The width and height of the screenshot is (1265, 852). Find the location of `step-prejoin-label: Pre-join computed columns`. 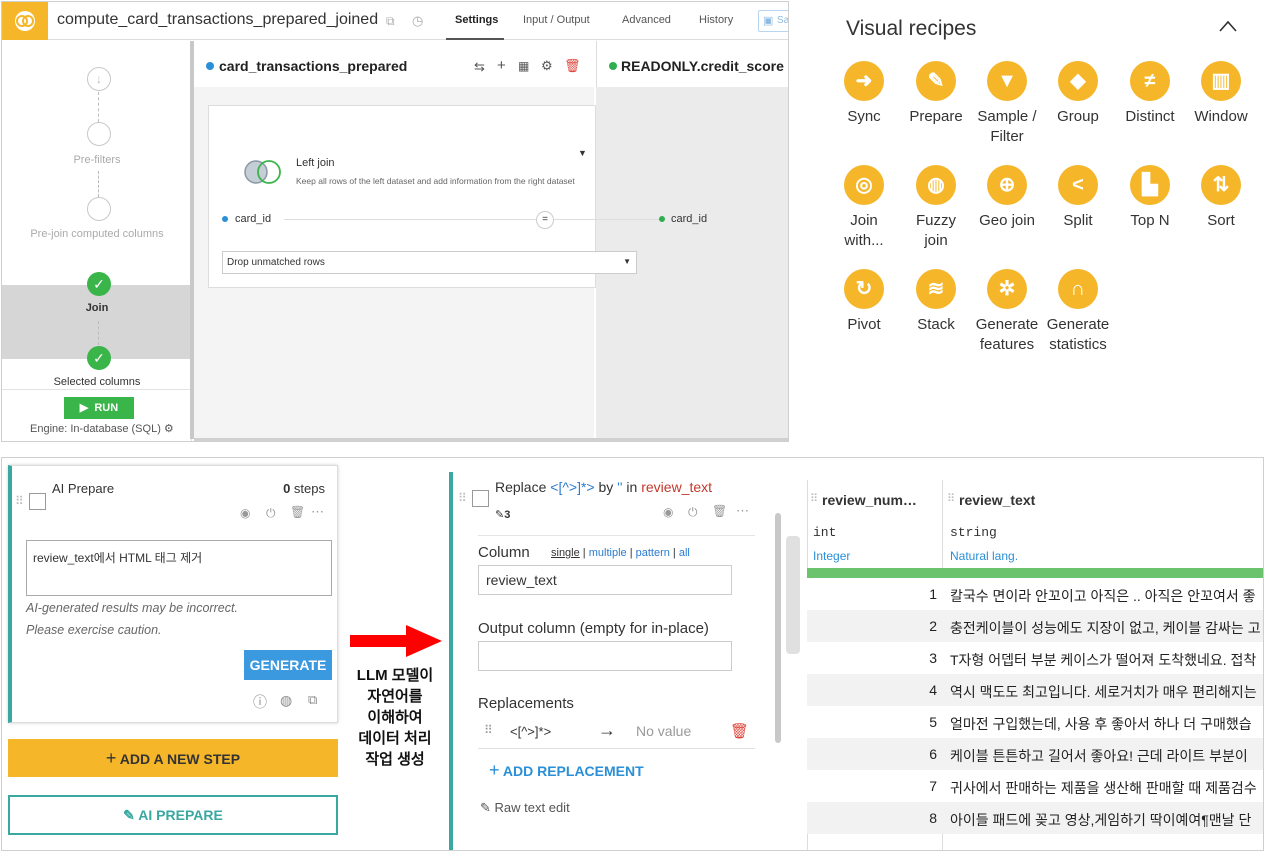

step-prejoin-label: Pre-join computed columns is located at coordinates (97, 234).